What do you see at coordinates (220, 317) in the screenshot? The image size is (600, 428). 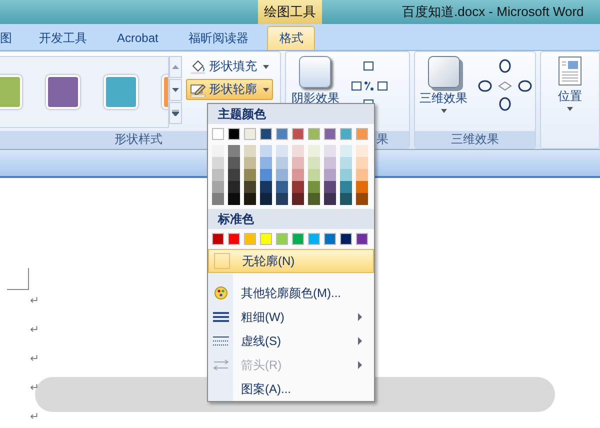 I see `line-weight-icon` at bounding box center [220, 317].